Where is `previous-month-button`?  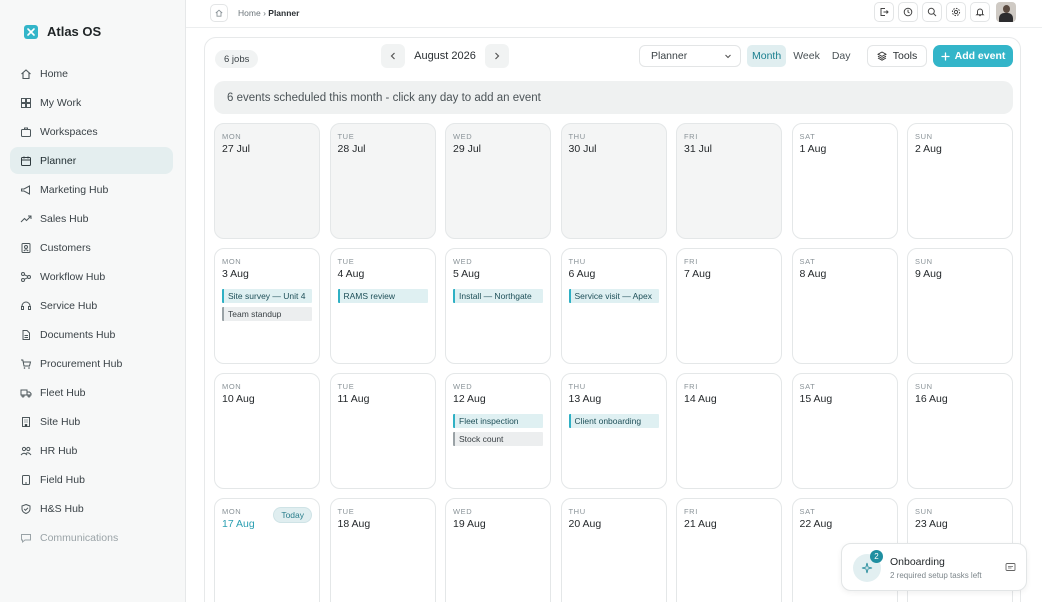 previous-month-button is located at coordinates (393, 56).